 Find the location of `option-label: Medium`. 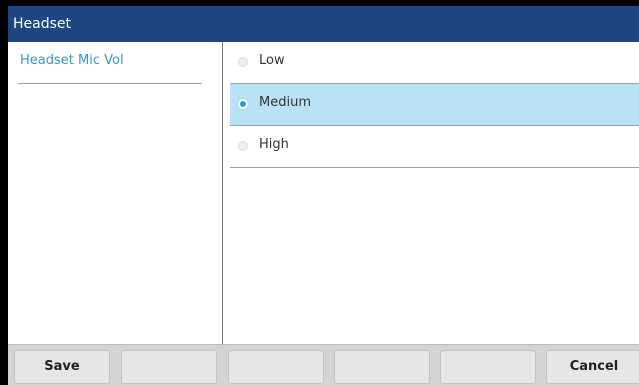

option-label: Medium is located at coordinates (285, 102).